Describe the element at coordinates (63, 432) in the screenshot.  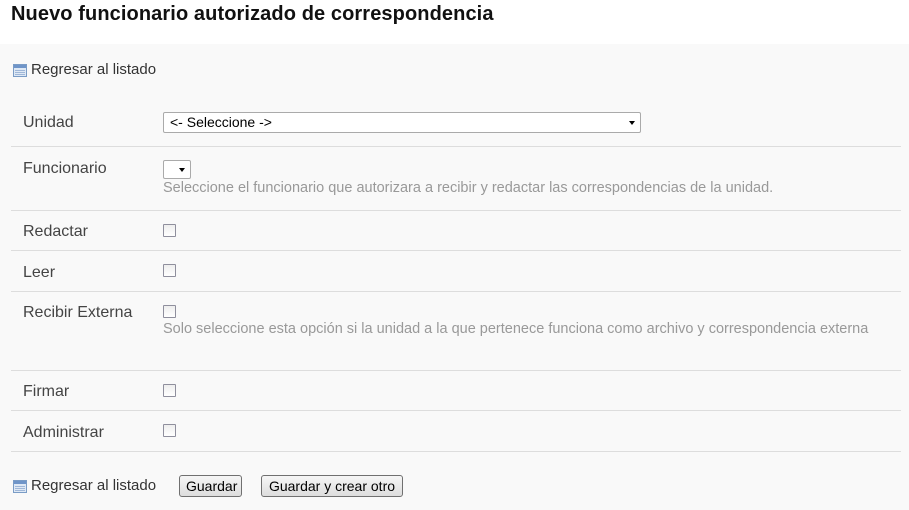
I see `administrar-label: Administrar` at that location.